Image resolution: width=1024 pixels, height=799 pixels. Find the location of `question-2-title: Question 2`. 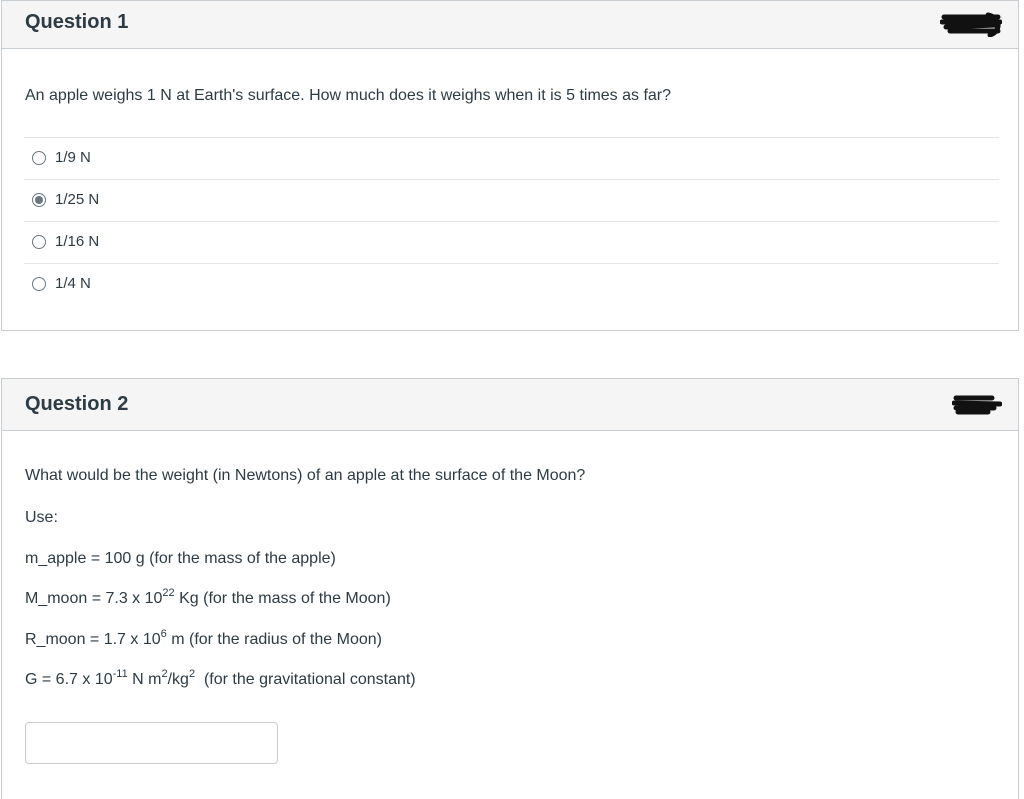

question-2-title: Question 2 is located at coordinates (77, 404).